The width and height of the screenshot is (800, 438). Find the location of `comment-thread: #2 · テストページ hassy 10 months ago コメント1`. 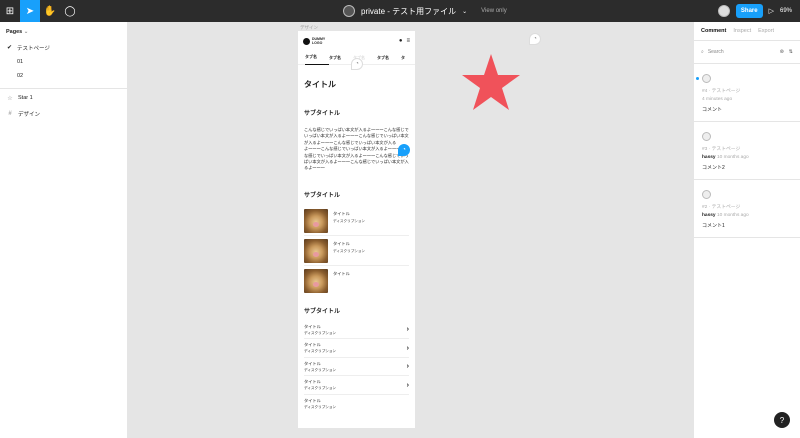

comment-thread: #2 · テストページ hassy 10 months ago コメント1 is located at coordinates (747, 209).